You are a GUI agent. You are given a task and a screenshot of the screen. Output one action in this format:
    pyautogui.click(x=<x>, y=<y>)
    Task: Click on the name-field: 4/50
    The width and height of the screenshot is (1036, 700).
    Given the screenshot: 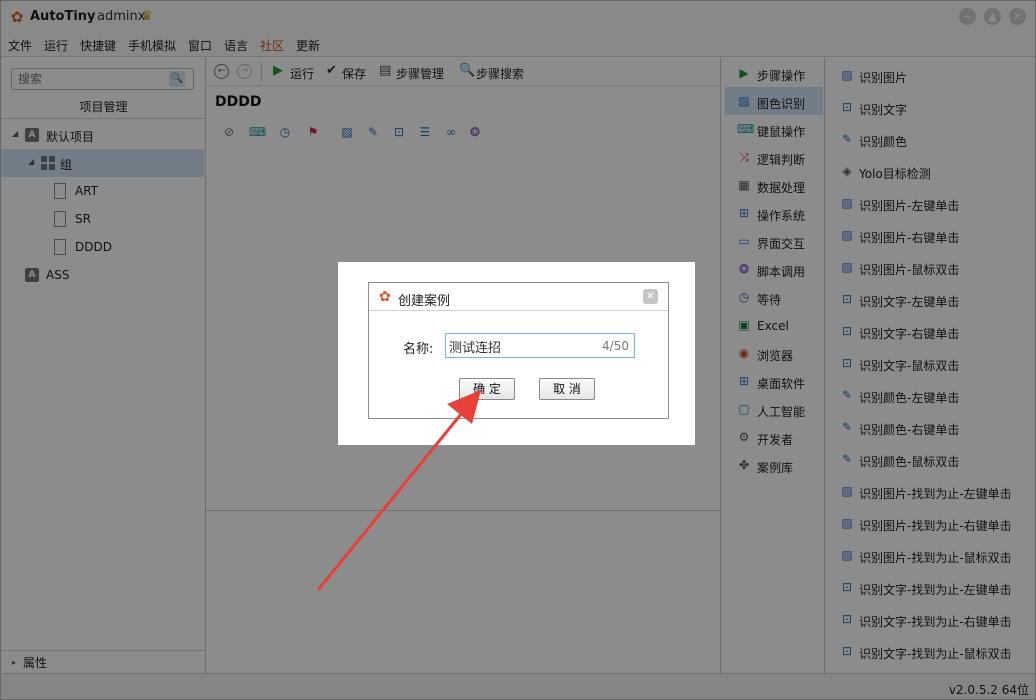 What is the action you would take?
    pyautogui.click(x=540, y=345)
    